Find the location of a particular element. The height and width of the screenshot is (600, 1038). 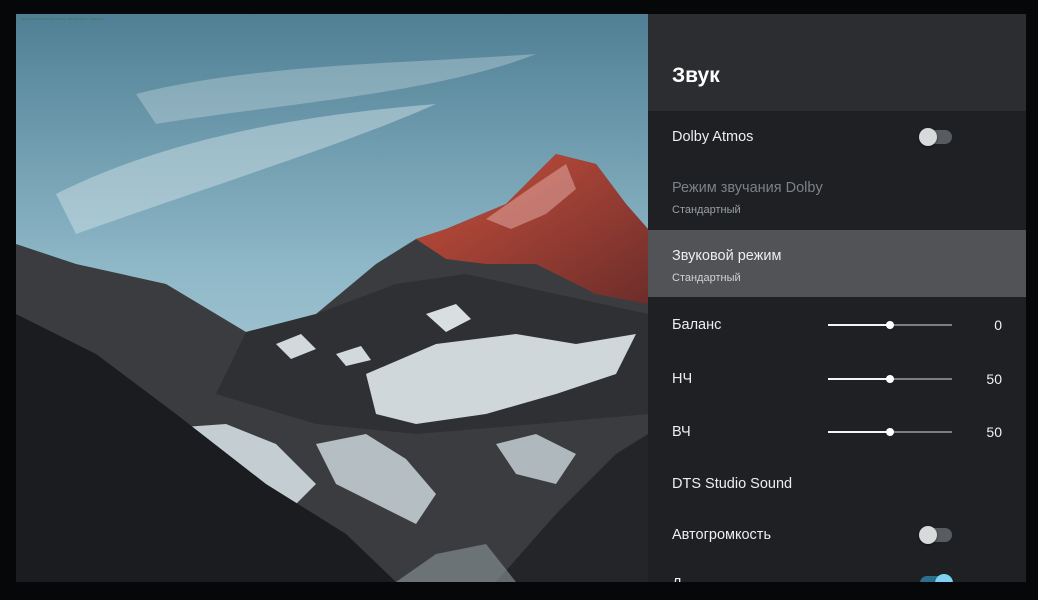

menu-item-sound-mode: Звуковой режим Стандартный is located at coordinates (837, 263).